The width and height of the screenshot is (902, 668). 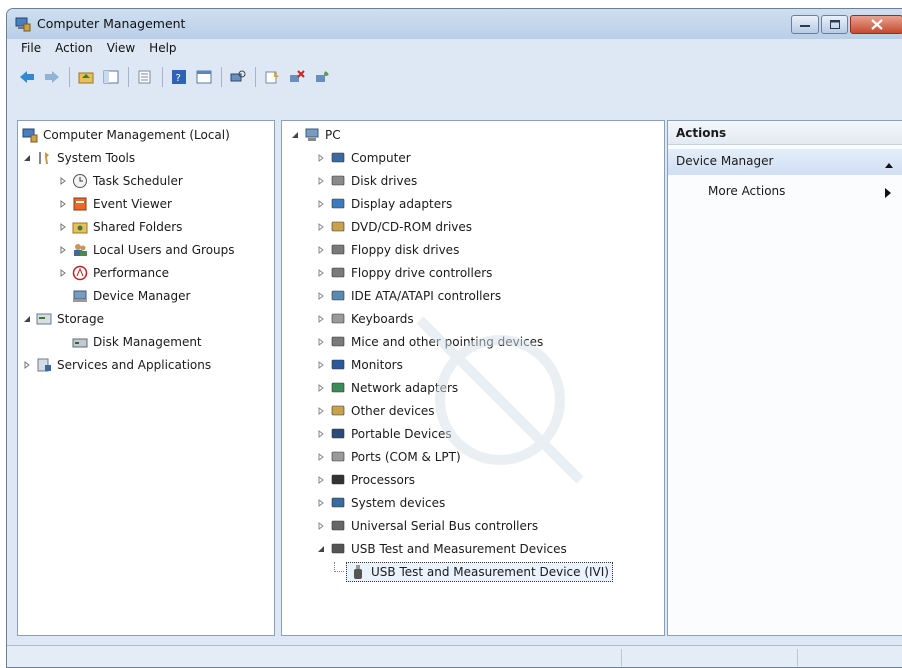 What do you see at coordinates (387, 250) in the screenshot?
I see `device-category: Floppy disk drives` at bounding box center [387, 250].